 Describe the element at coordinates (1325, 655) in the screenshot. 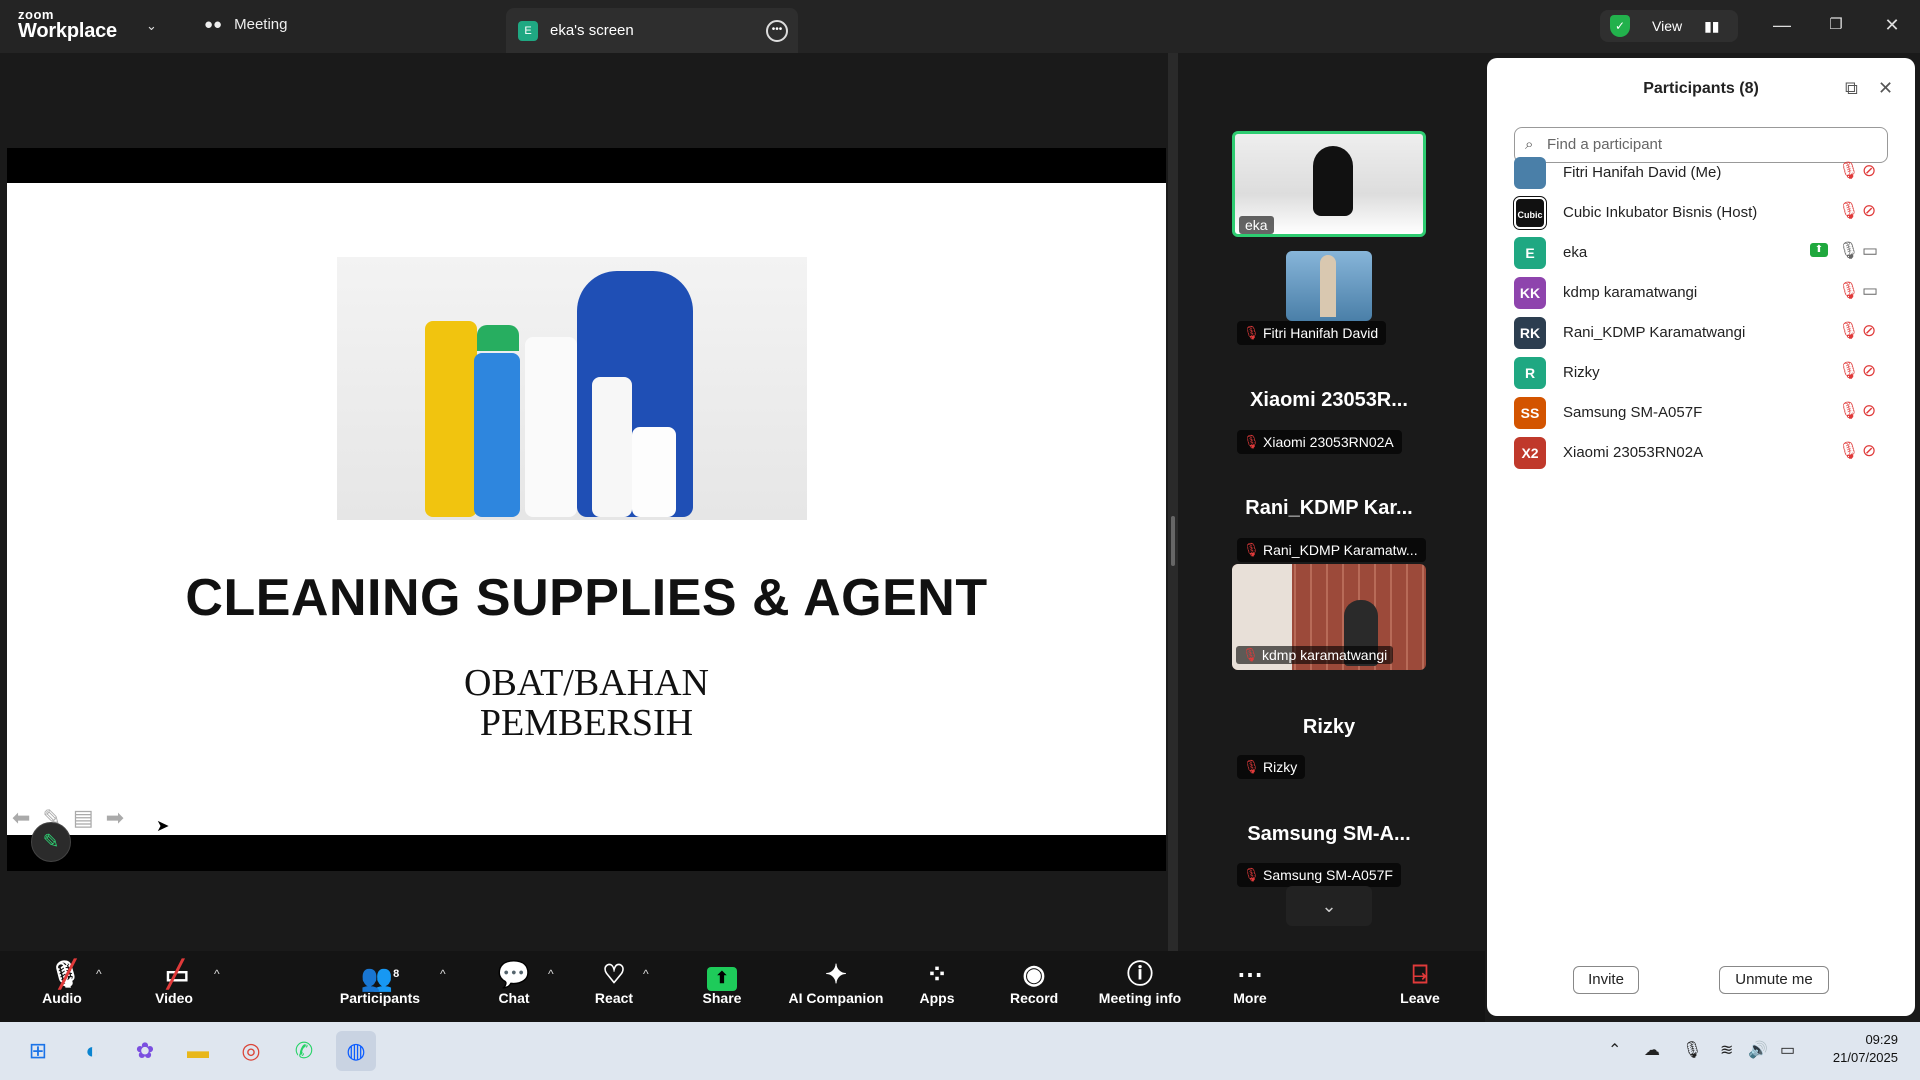

I see `tile-name-text: kdmp karamatwangi` at that location.